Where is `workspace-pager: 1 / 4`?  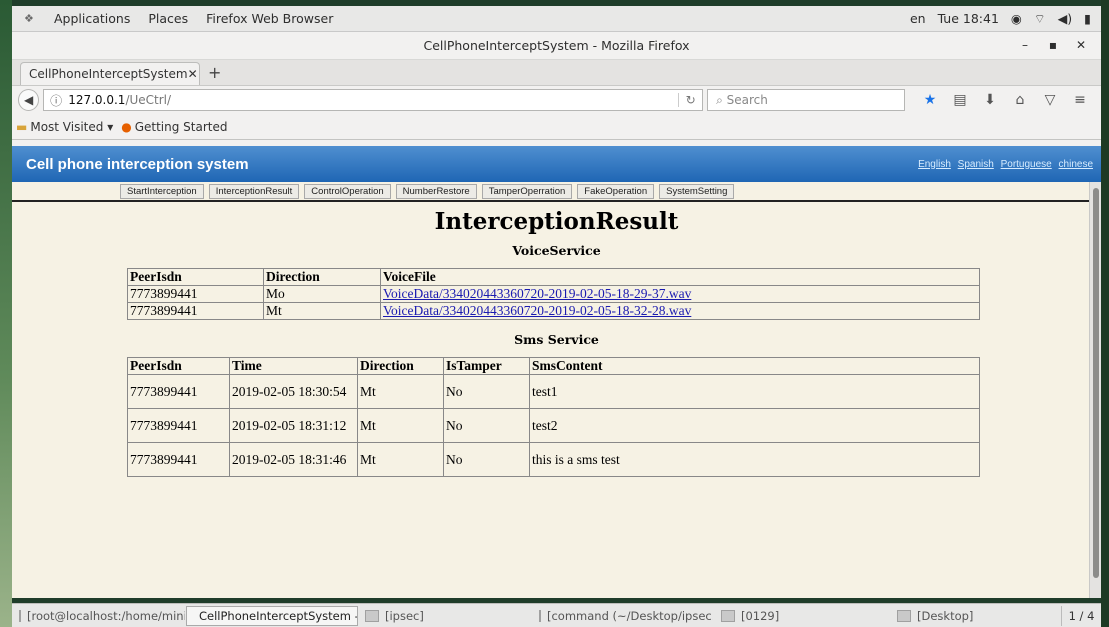
workspace-pager: 1 / 4 is located at coordinates (1081, 615).